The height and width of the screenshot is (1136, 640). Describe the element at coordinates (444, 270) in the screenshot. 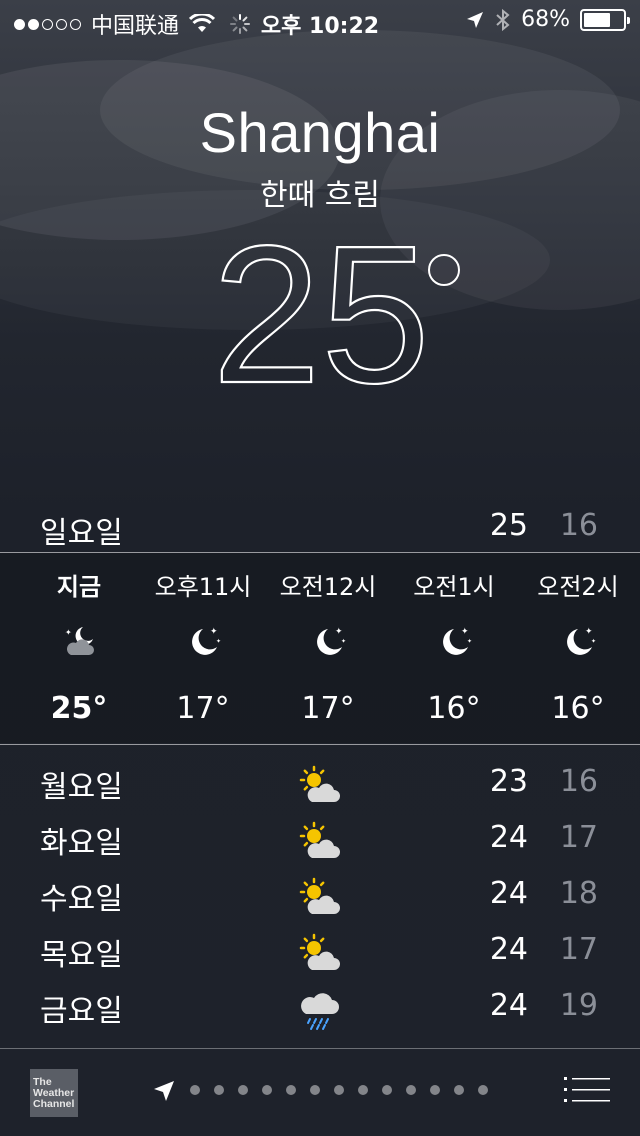

I see `degree-symbol-icon` at that location.